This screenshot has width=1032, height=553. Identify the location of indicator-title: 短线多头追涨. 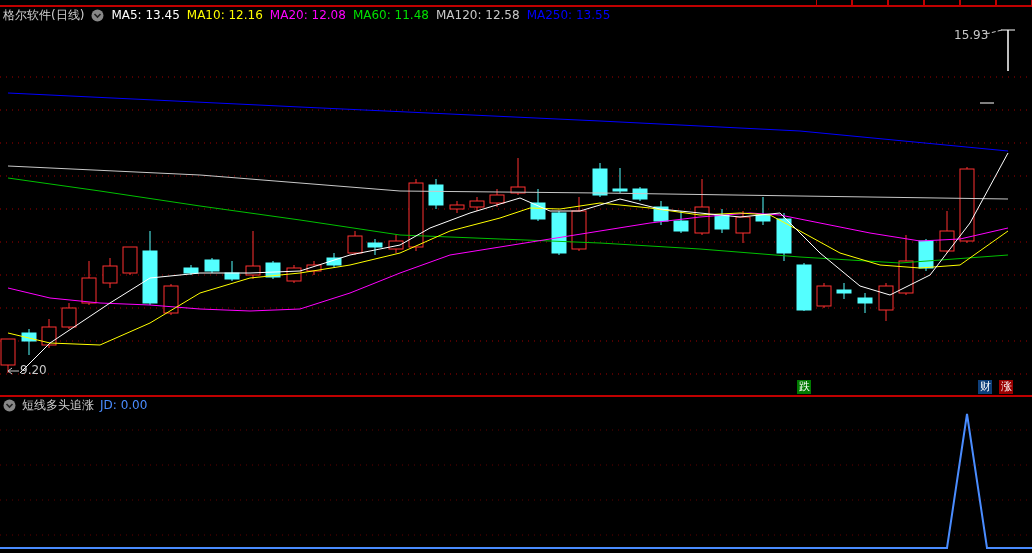
(58, 405).